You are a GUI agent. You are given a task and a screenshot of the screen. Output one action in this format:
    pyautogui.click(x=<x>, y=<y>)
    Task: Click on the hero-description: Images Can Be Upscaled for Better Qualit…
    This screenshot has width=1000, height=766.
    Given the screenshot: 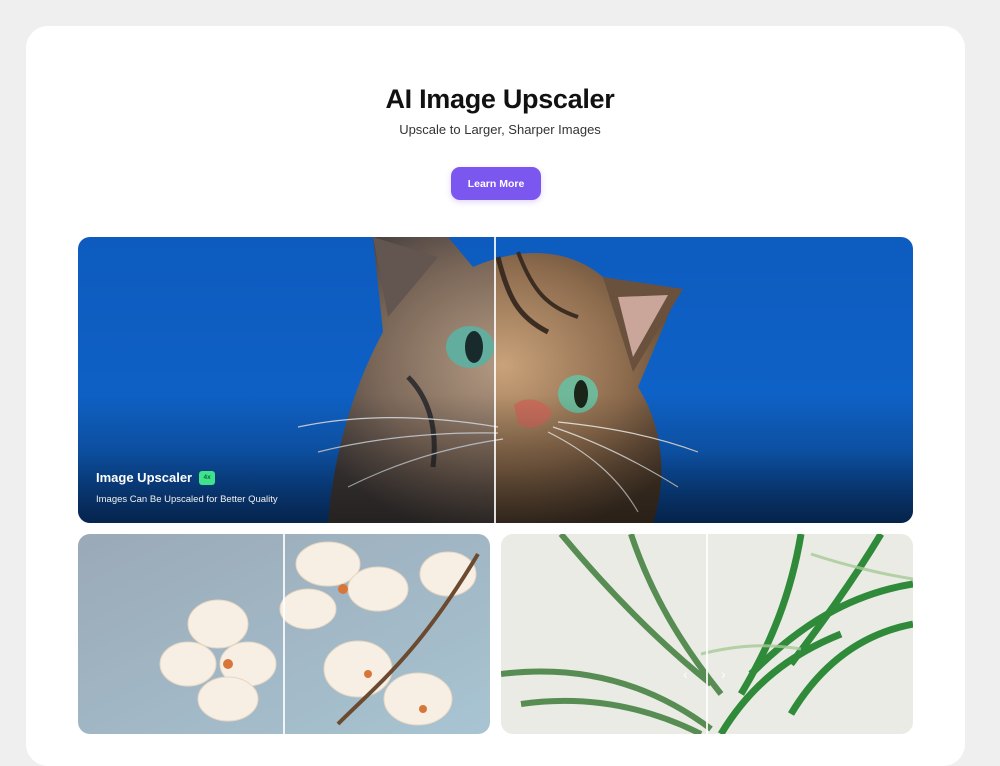 What is the action you would take?
    pyautogui.click(x=187, y=499)
    